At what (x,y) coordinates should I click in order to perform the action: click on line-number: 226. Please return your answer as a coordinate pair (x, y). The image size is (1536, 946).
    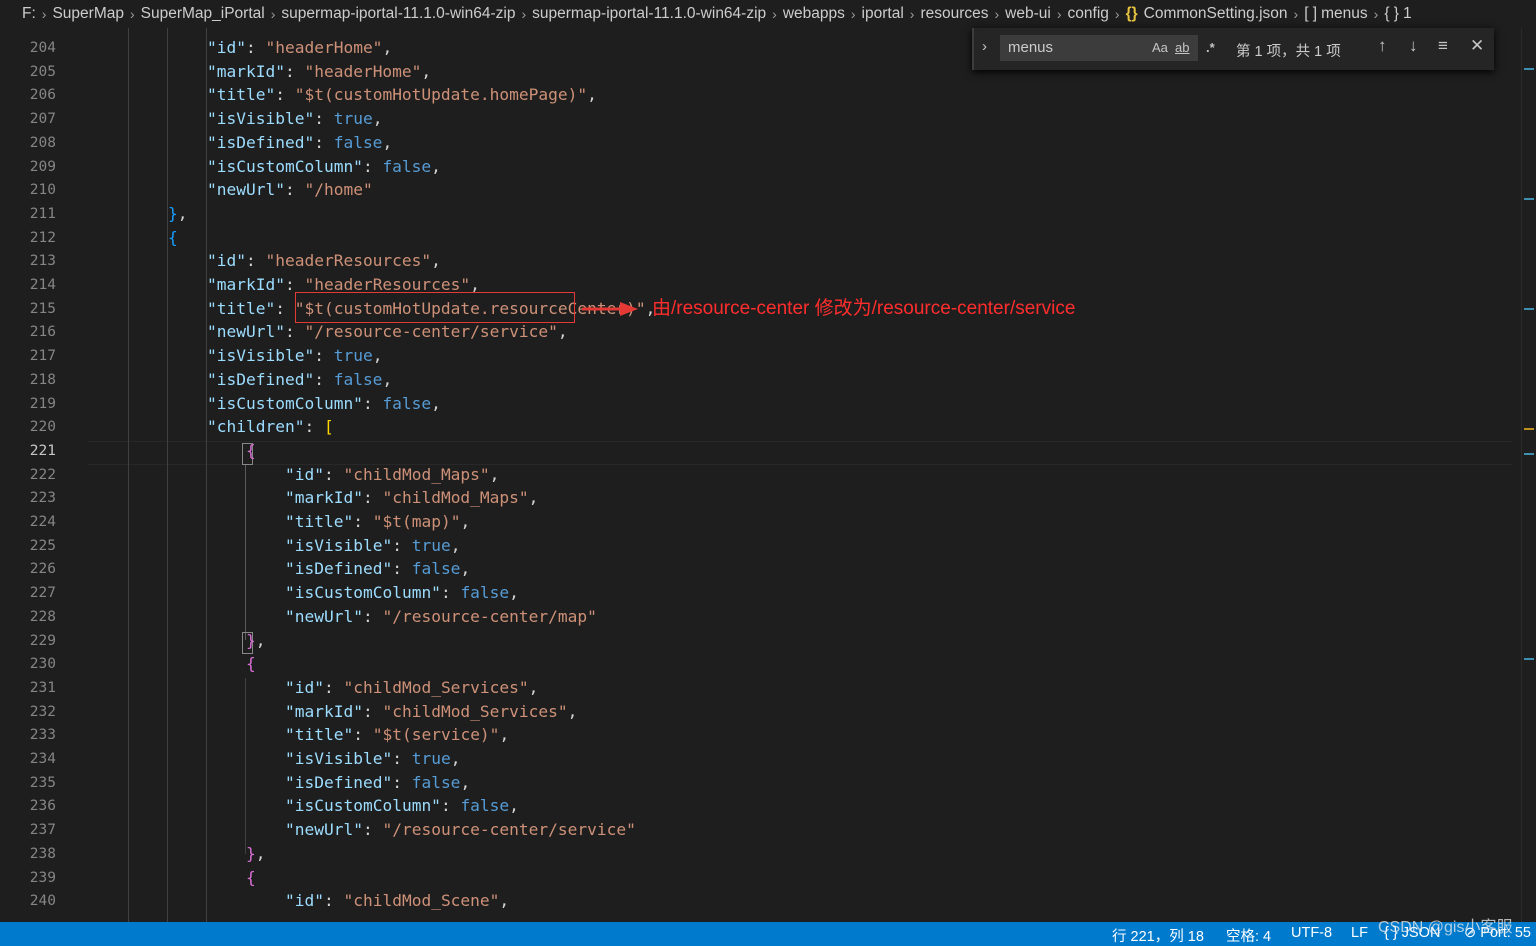
    Looking at the image, I should click on (42, 569).